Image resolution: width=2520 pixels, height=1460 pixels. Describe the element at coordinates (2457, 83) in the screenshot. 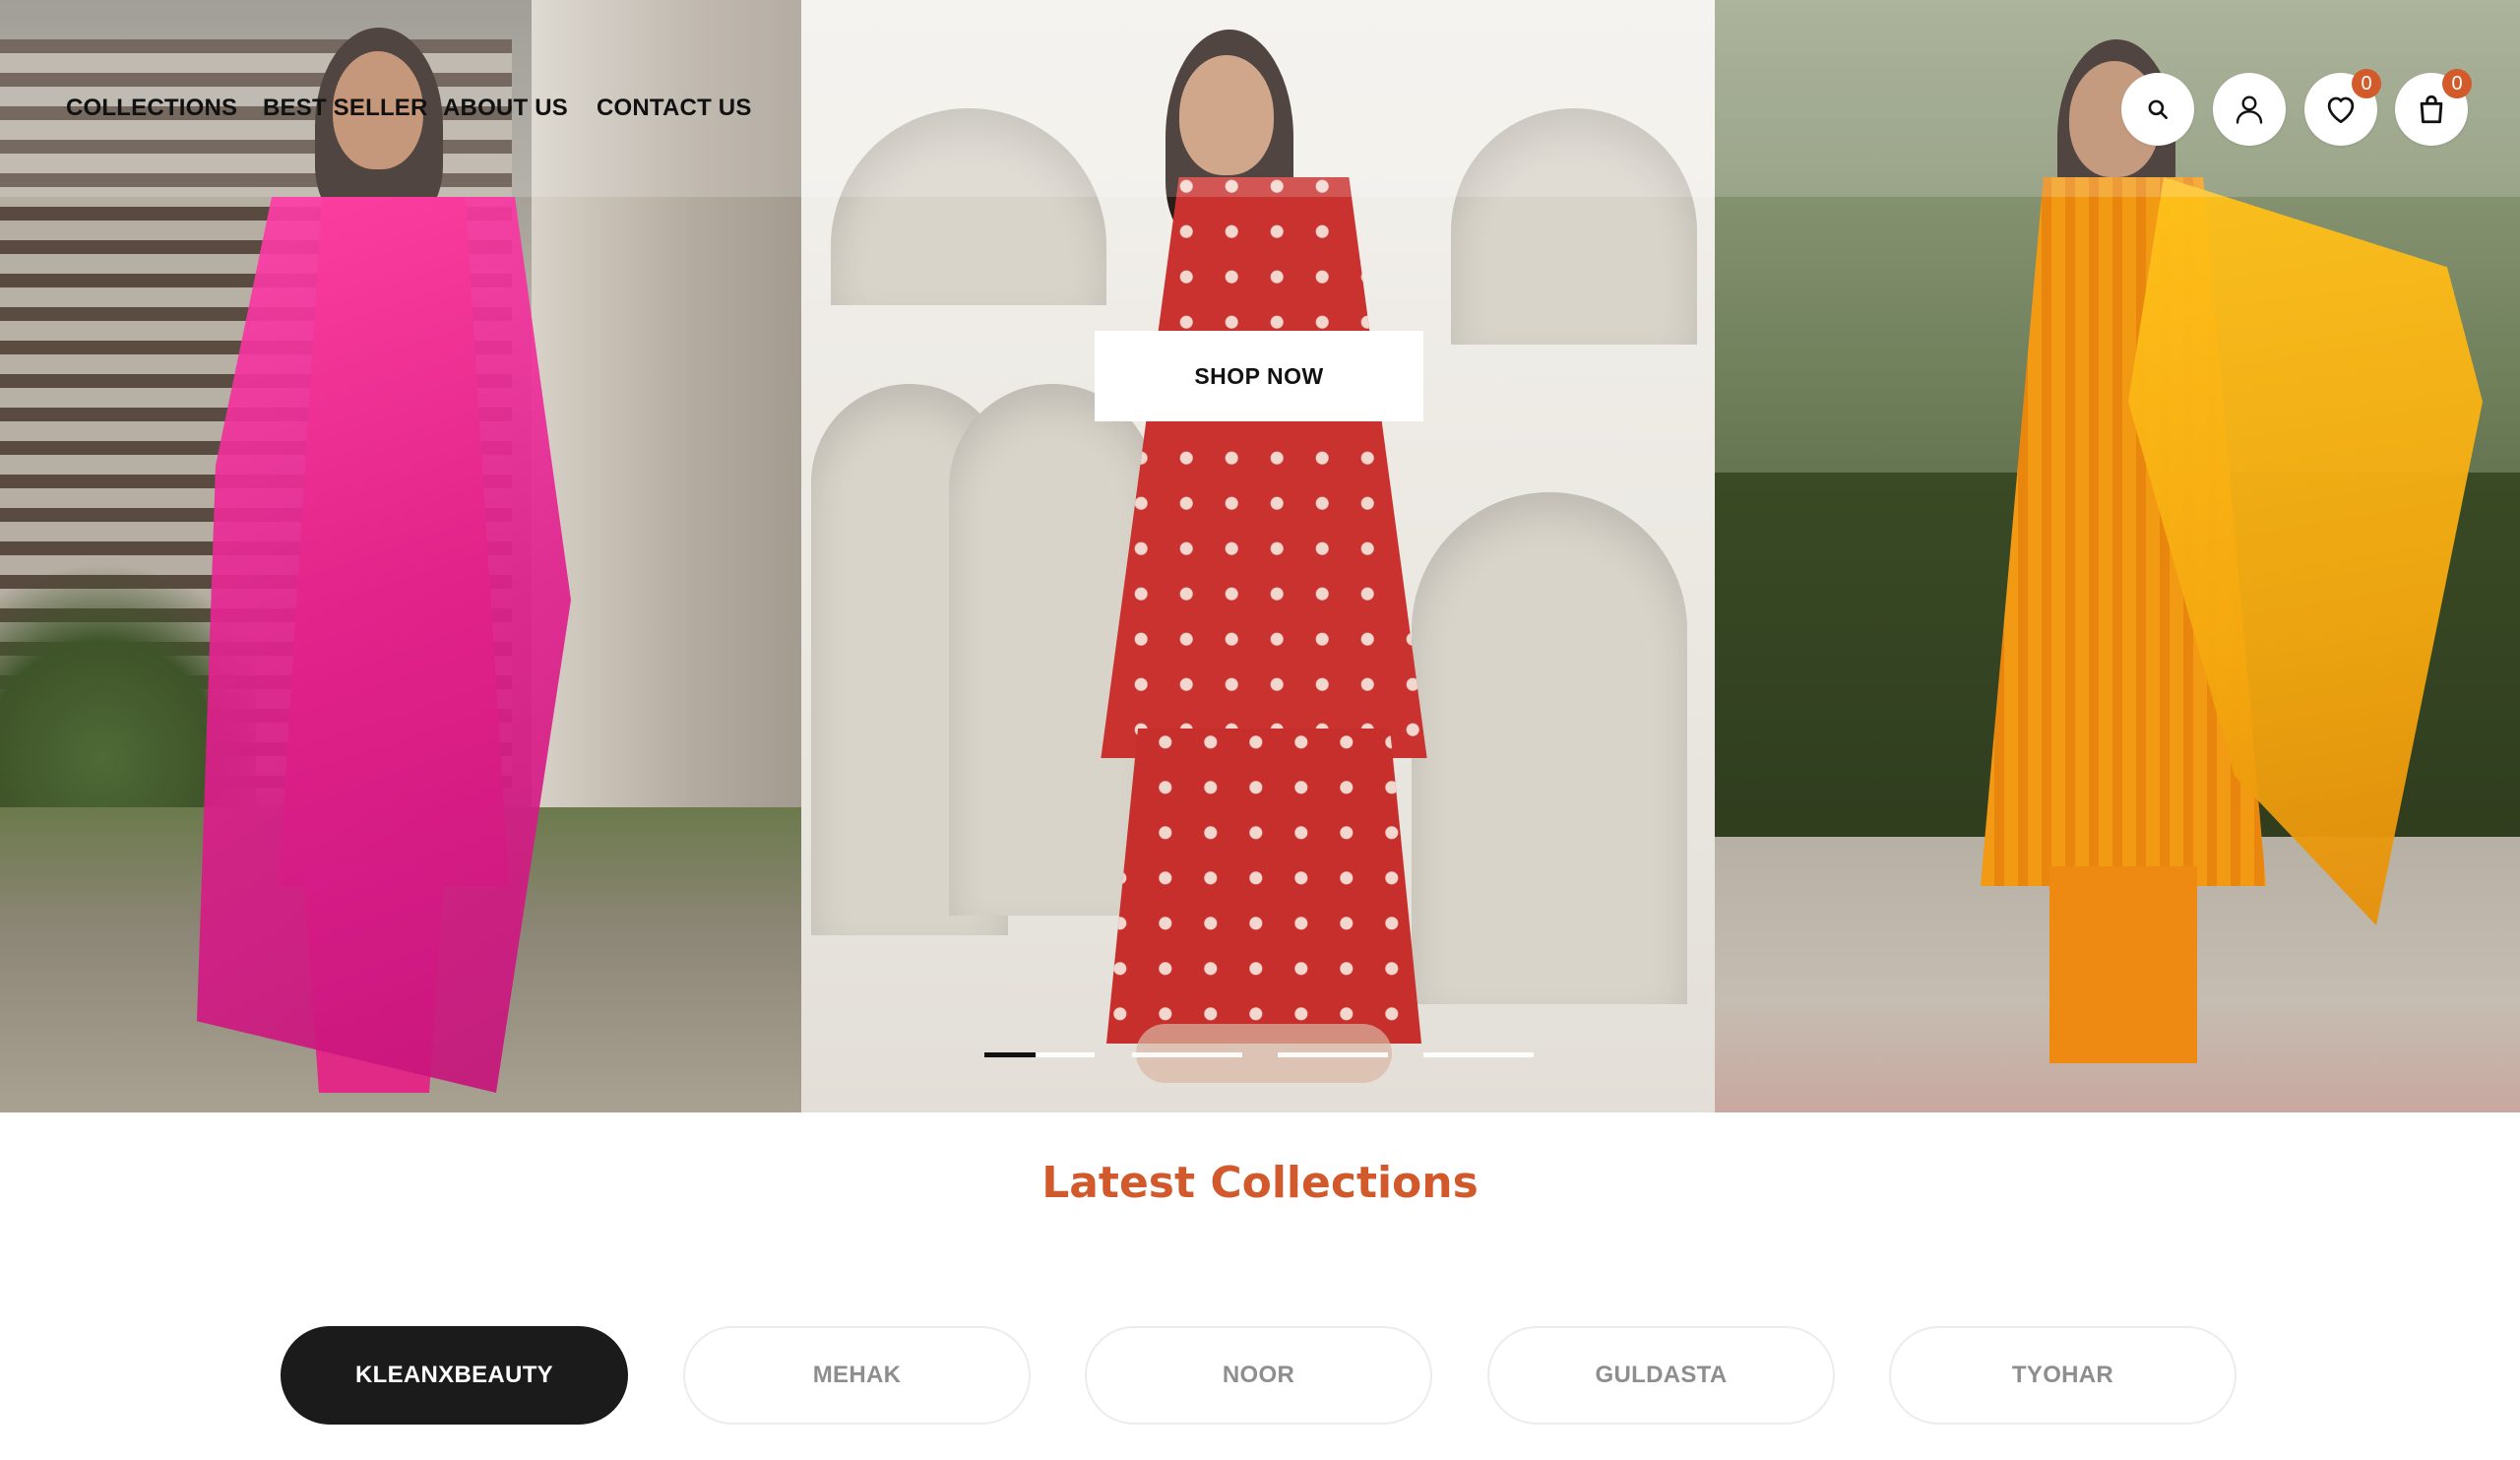

I see `cart-count-badge: 0` at that location.